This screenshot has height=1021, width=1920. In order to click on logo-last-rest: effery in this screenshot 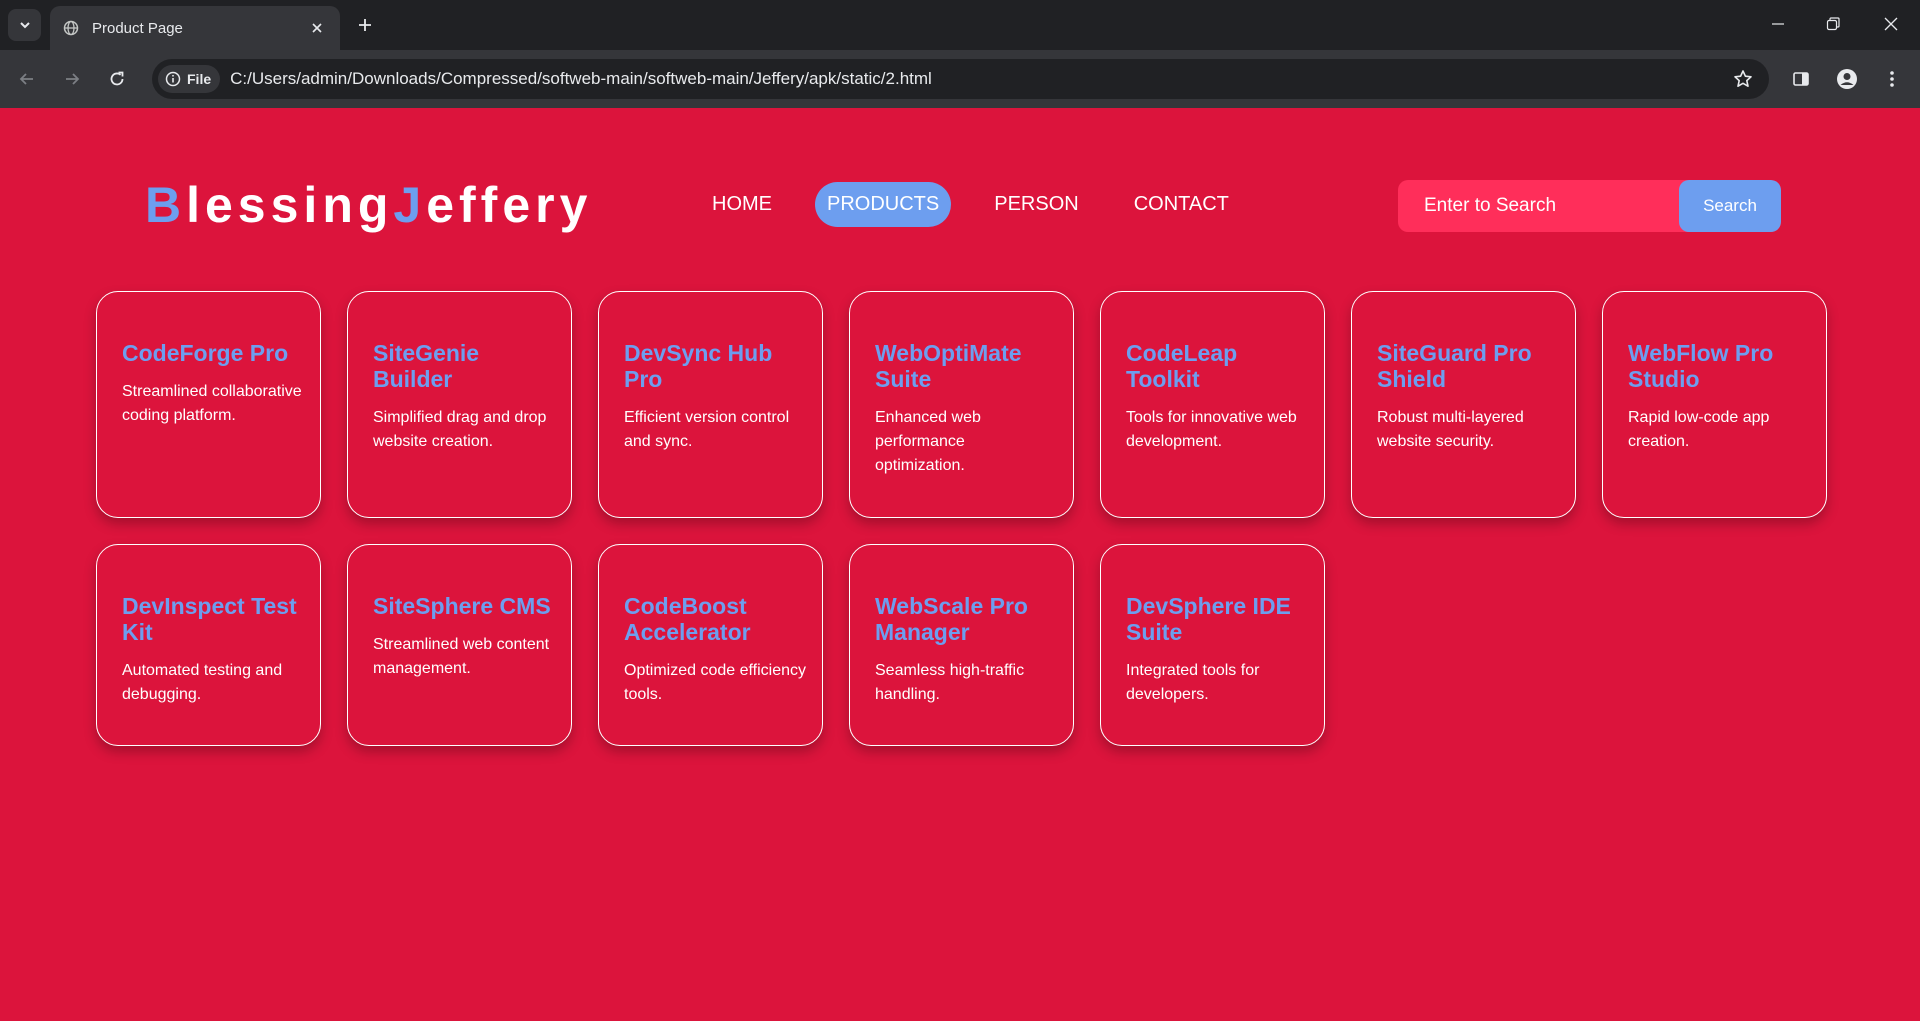, I will do `click(509, 205)`.